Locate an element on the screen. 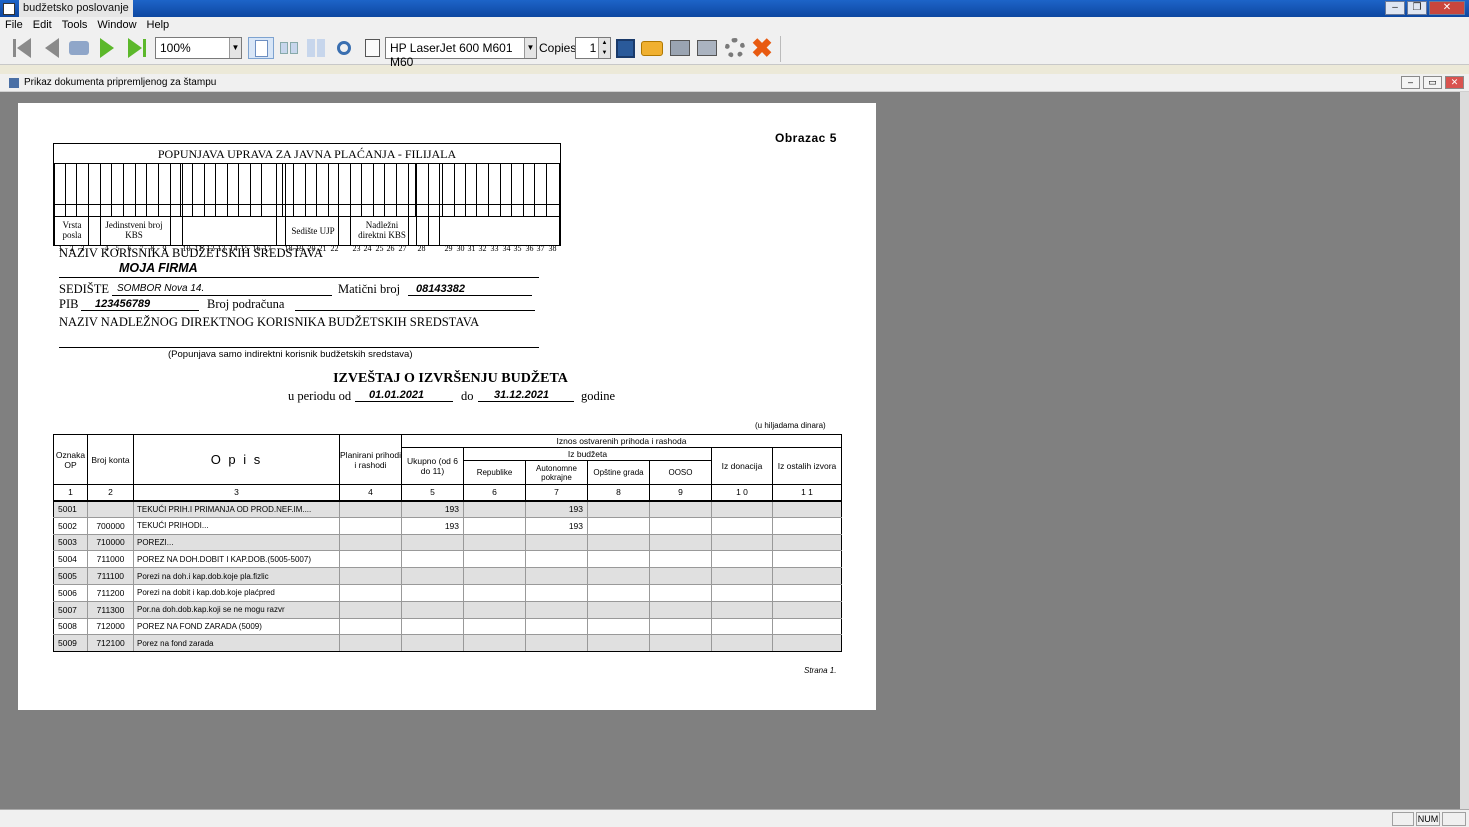 Image resolution: width=1469 pixels, height=827 pixels. page-setup-button is located at coordinates (372, 48).